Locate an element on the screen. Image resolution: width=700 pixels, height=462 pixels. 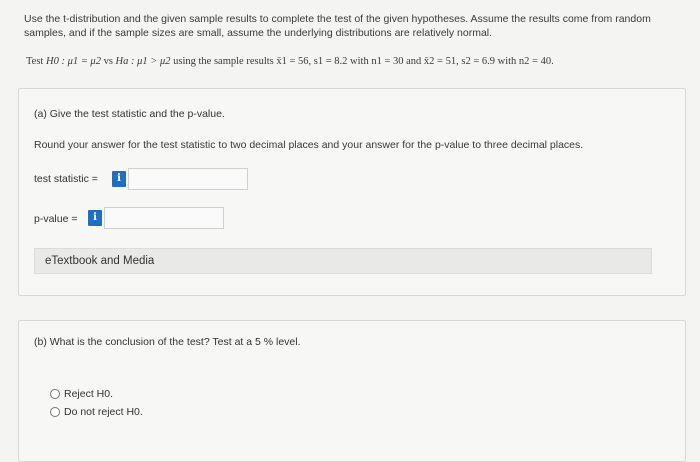
p-value-input is located at coordinates (164, 218).